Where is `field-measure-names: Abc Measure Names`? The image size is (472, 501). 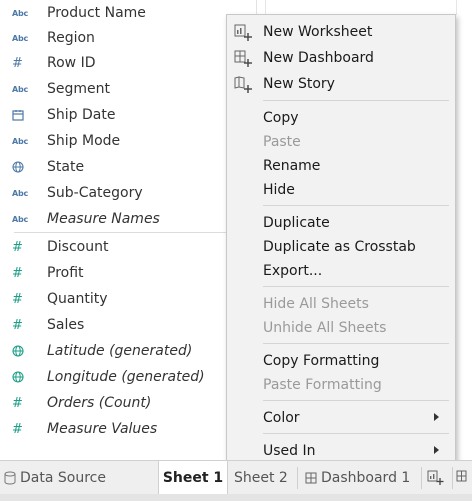 field-measure-names: Abc Measure Names is located at coordinates (120, 219).